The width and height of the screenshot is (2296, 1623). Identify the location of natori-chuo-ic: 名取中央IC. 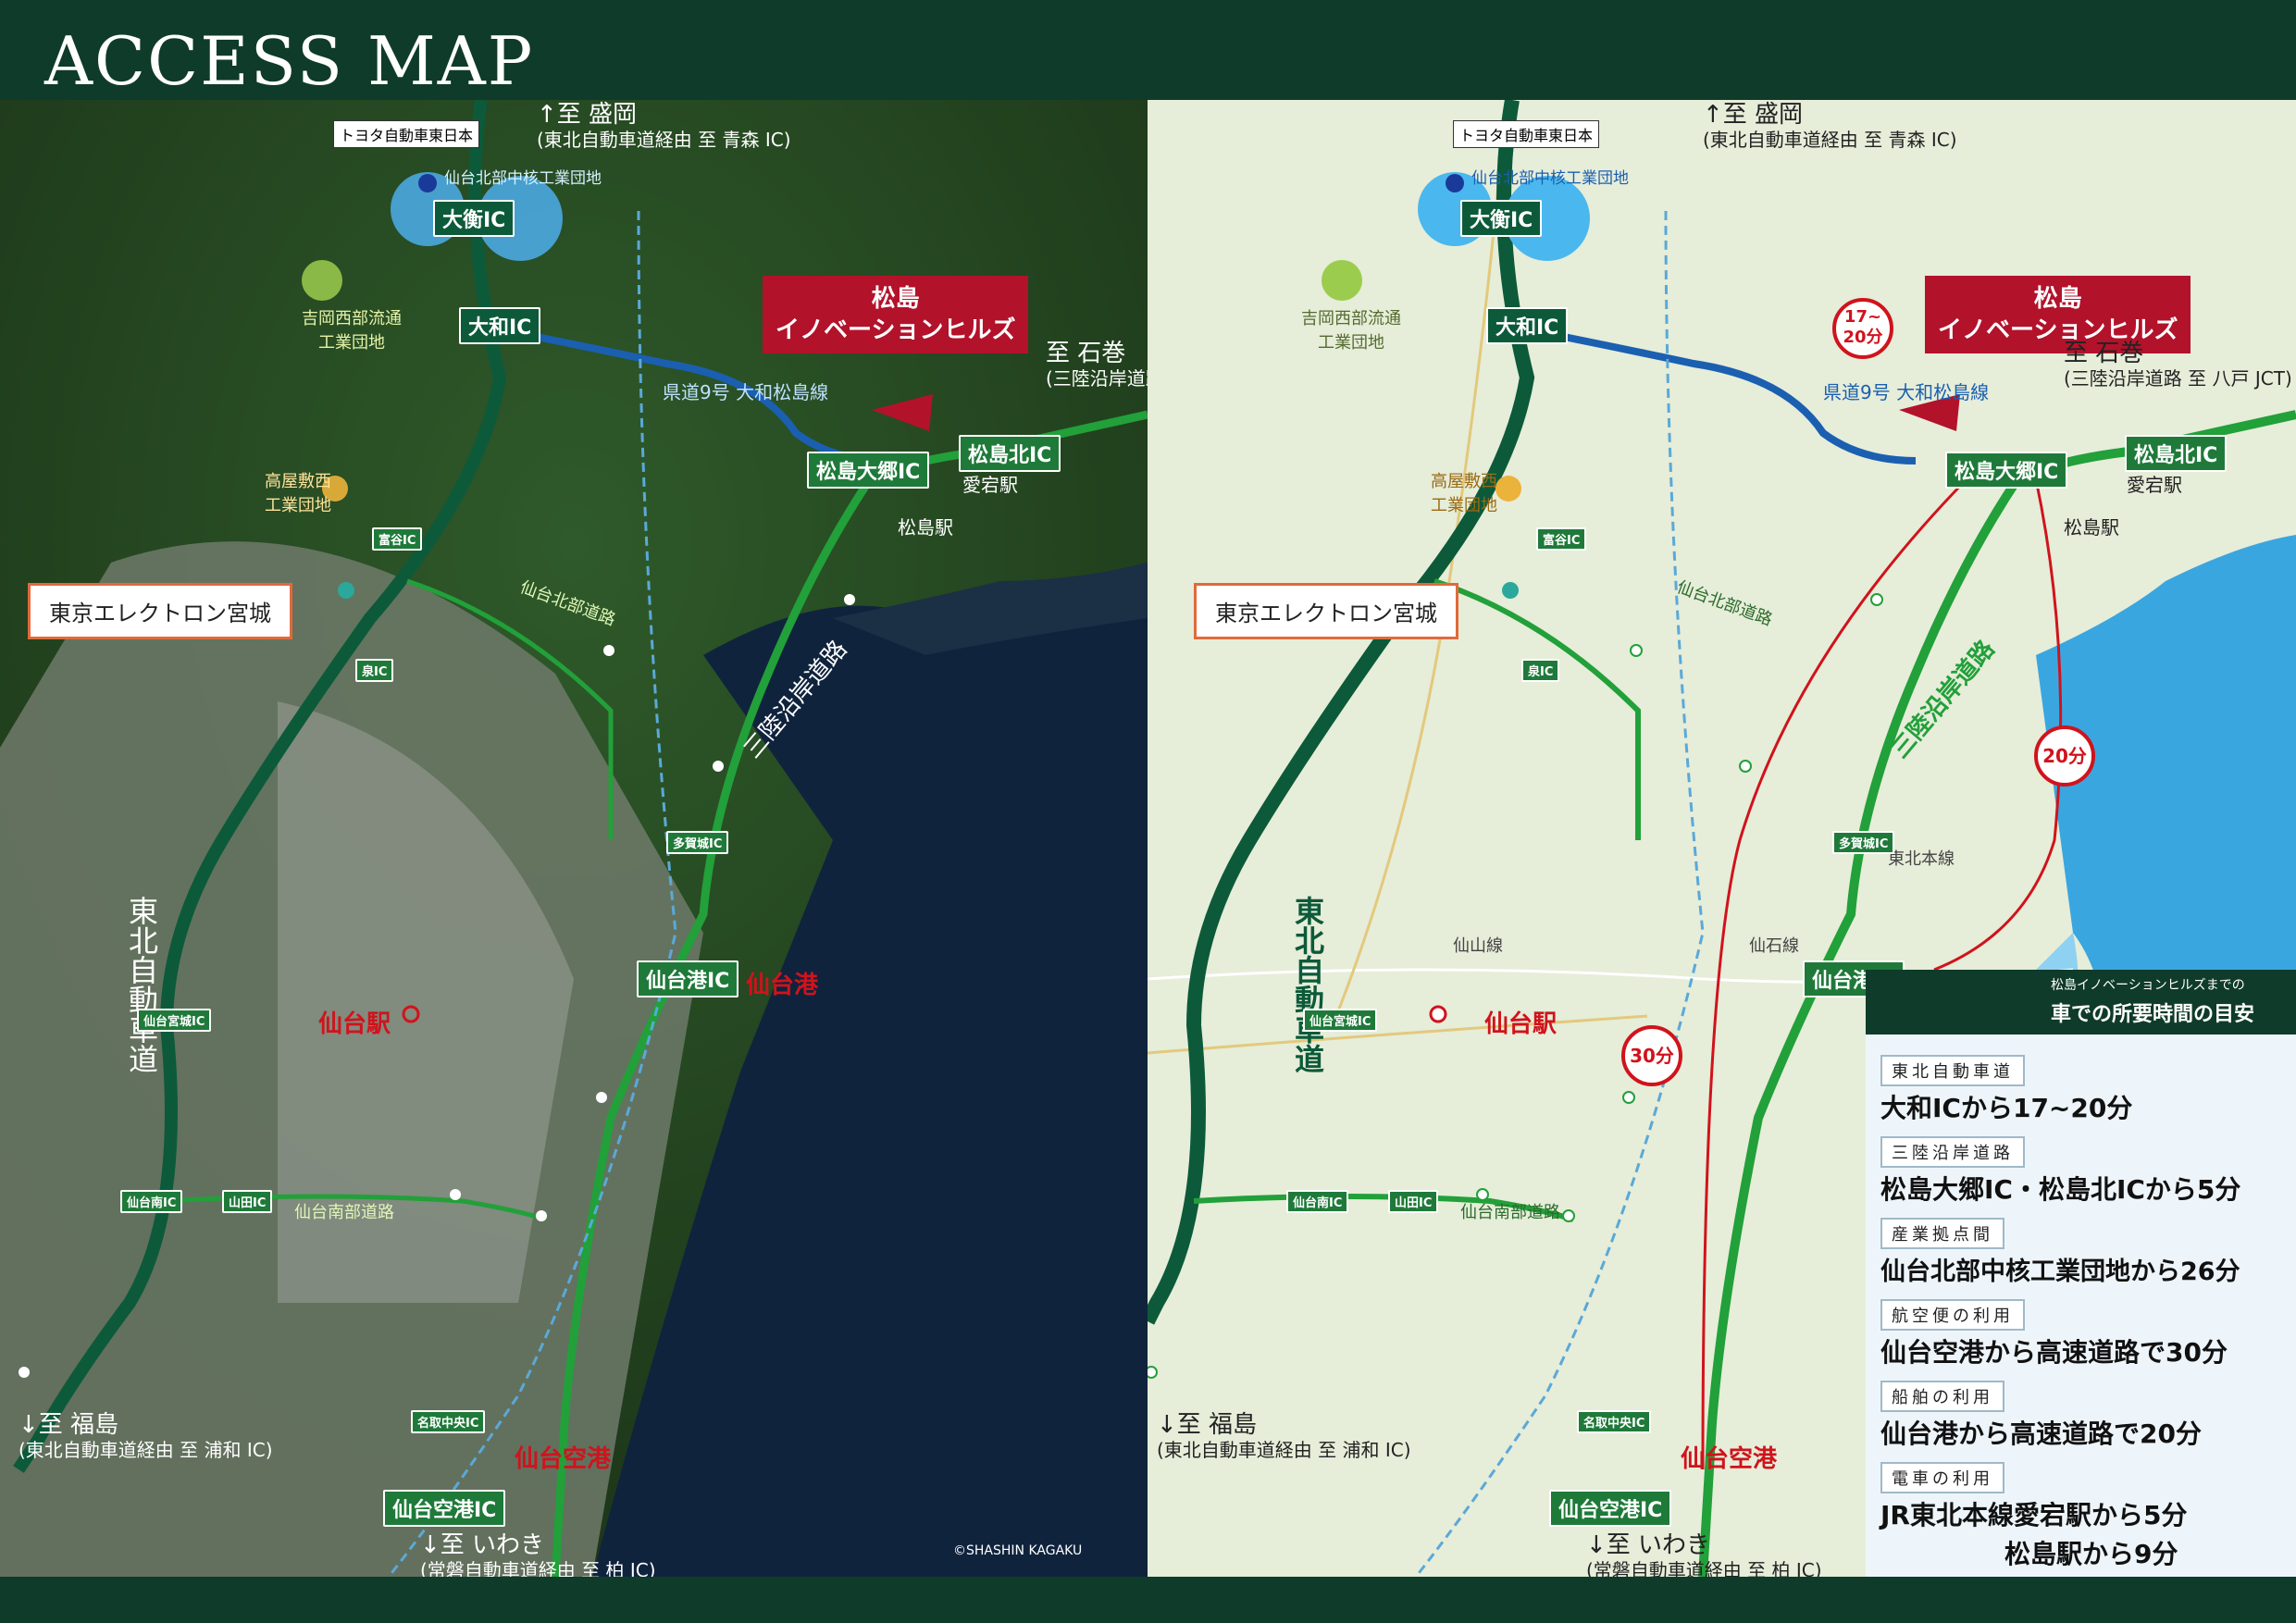
(449, 1421).